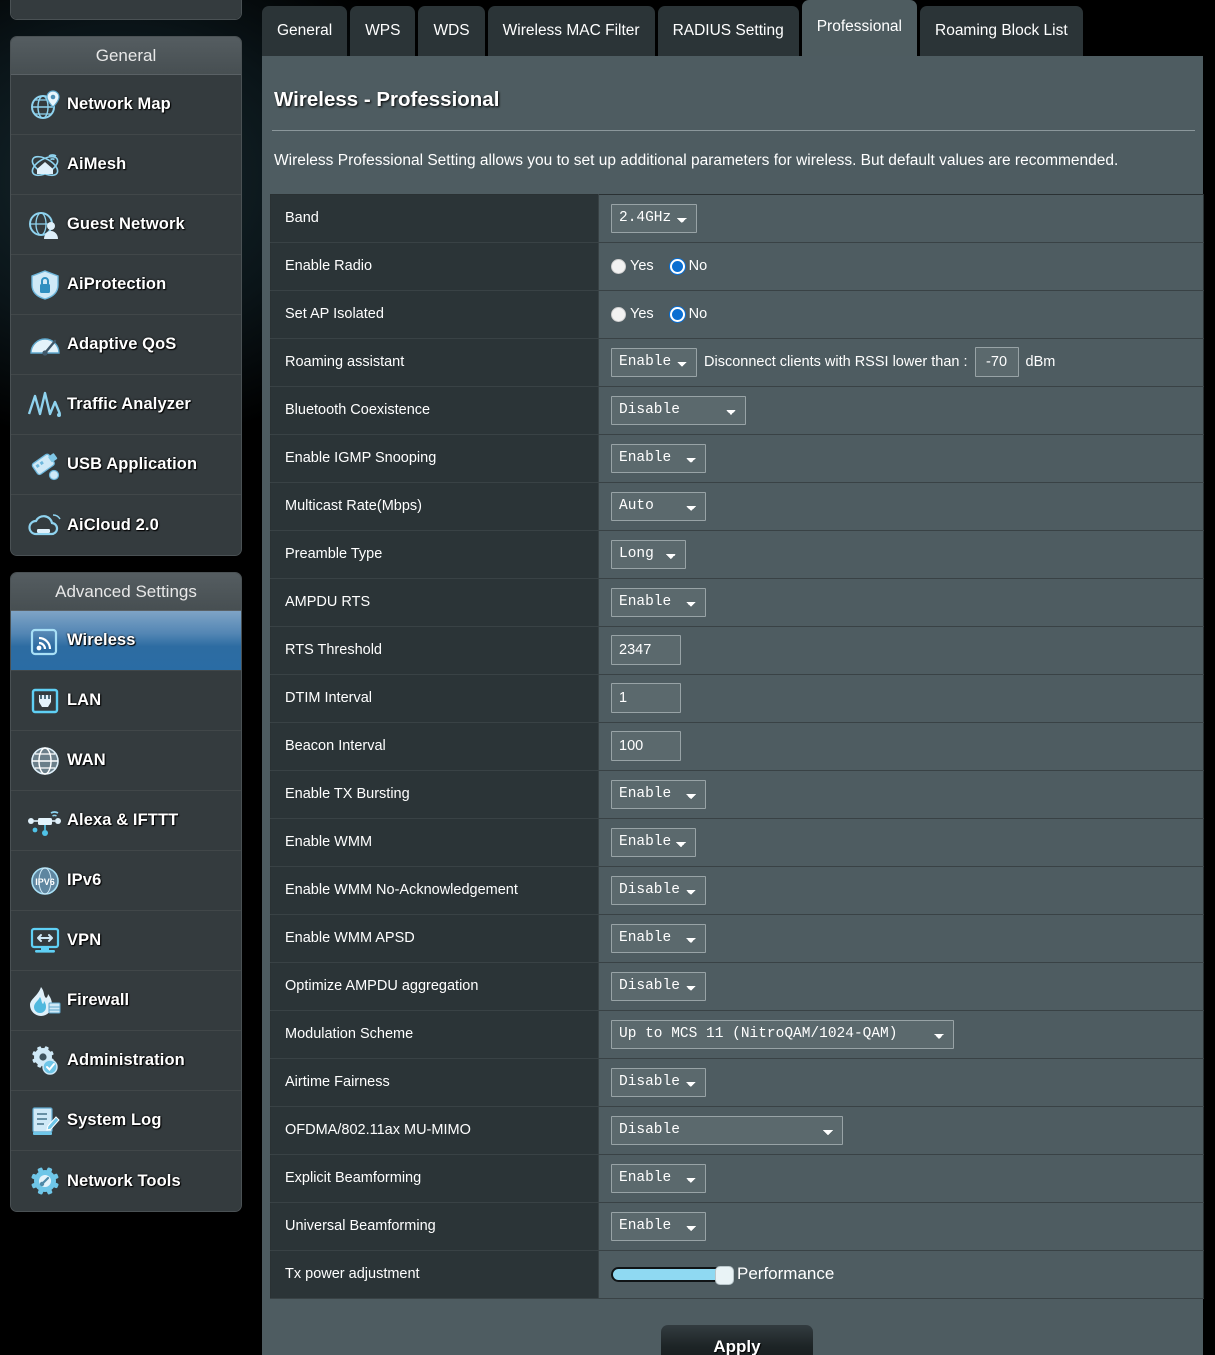  I want to click on vpn-monitor-icon, so click(45, 941).